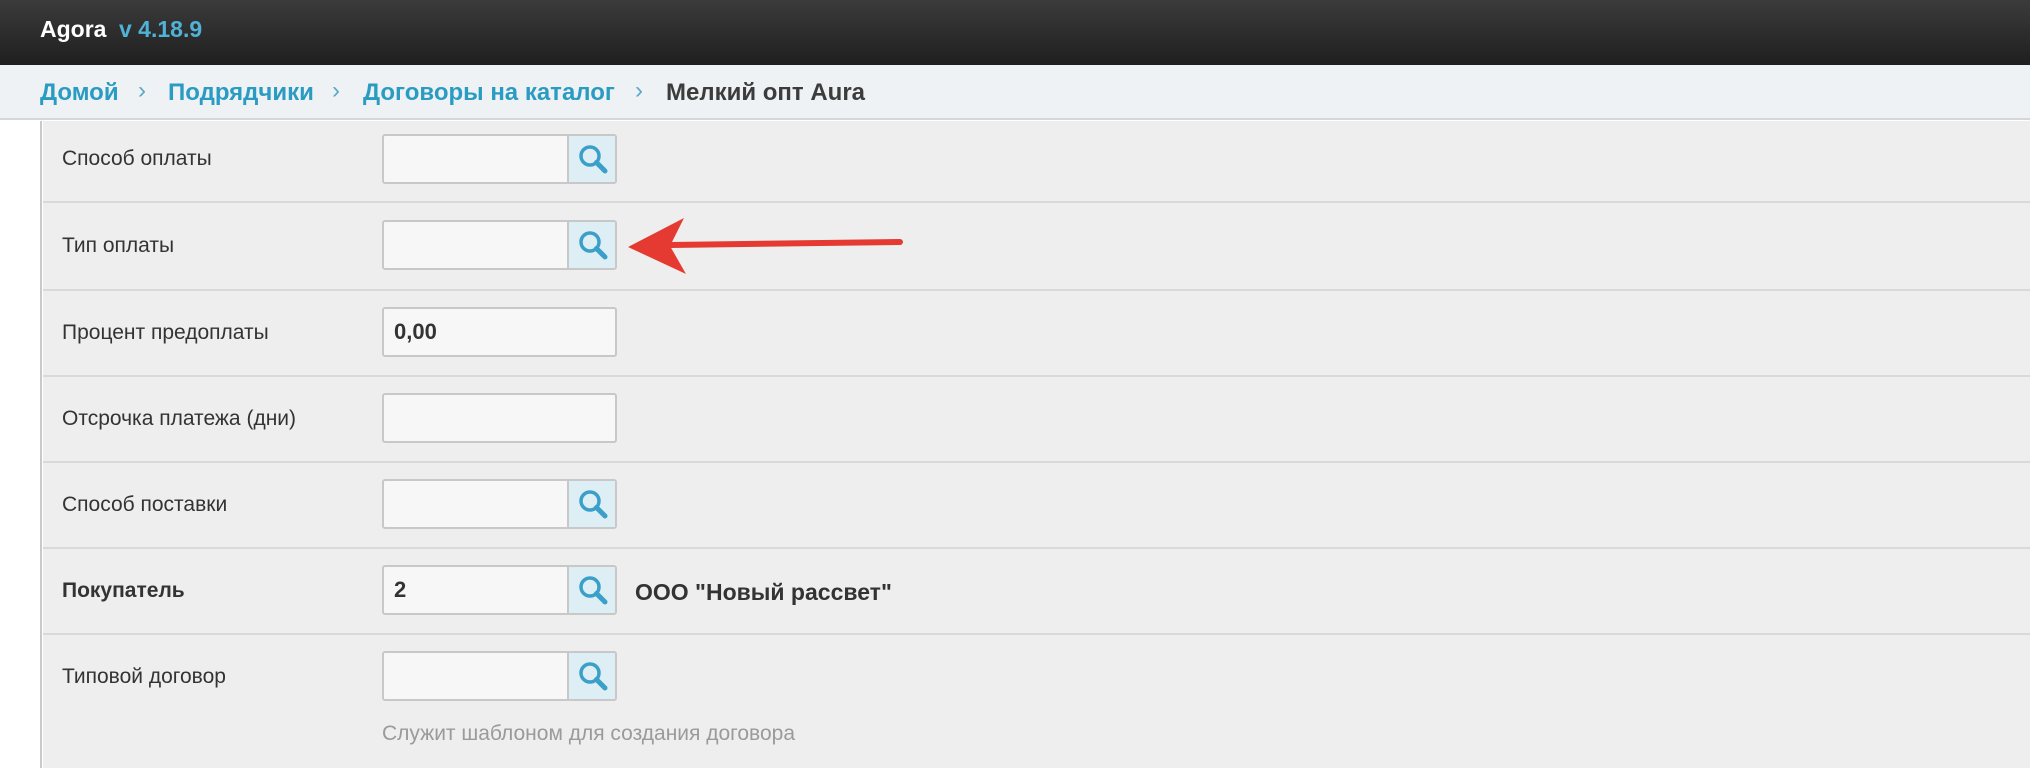 The width and height of the screenshot is (2030, 768). I want to click on row-buyer: Покупатель 2 ООО "Новый рассвет", so click(1036, 593).